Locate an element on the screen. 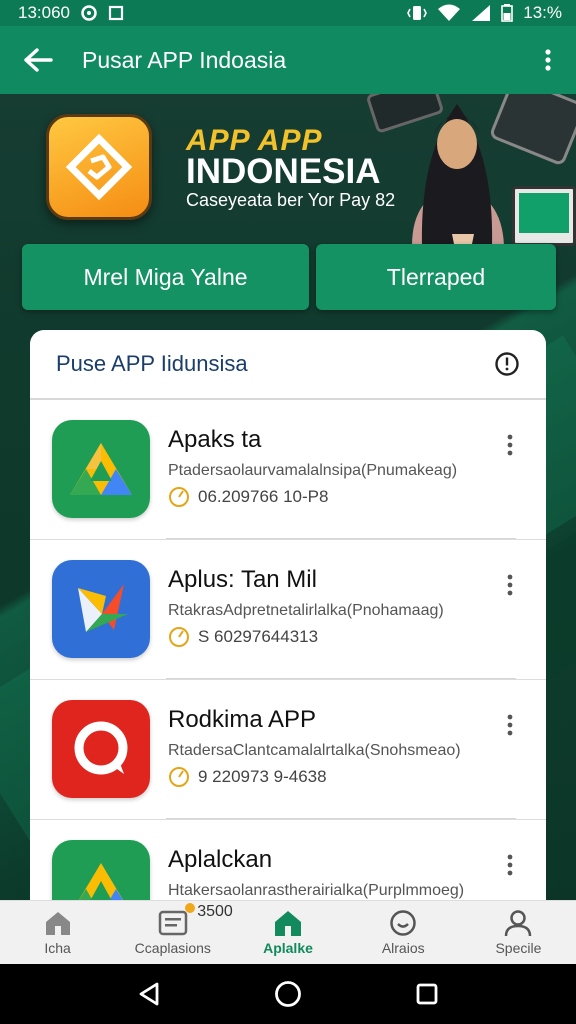  laptop-illustration is located at coordinates (544, 216).